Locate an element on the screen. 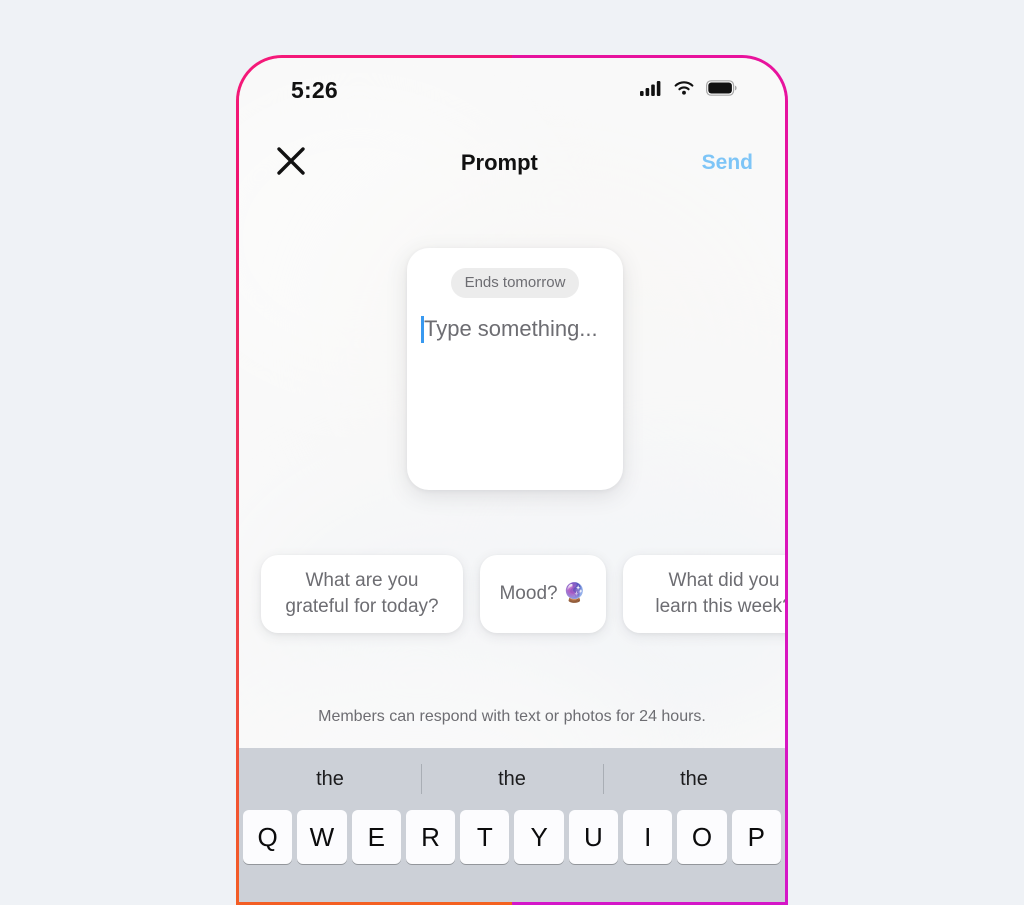 This screenshot has width=1024, height=905. page-title: Prompt is located at coordinates (499, 162).